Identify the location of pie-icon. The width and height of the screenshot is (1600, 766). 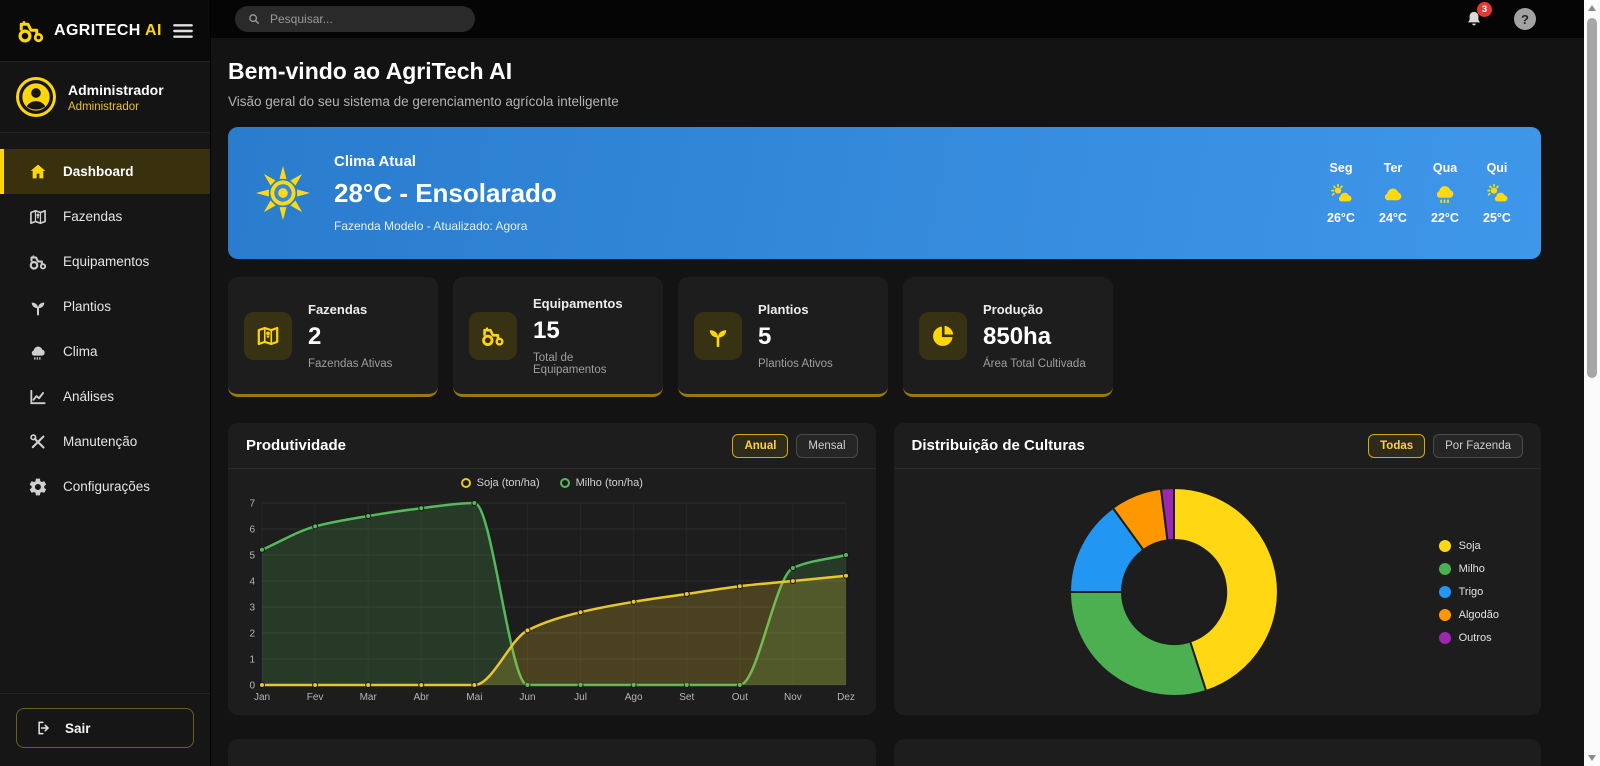
(943, 335).